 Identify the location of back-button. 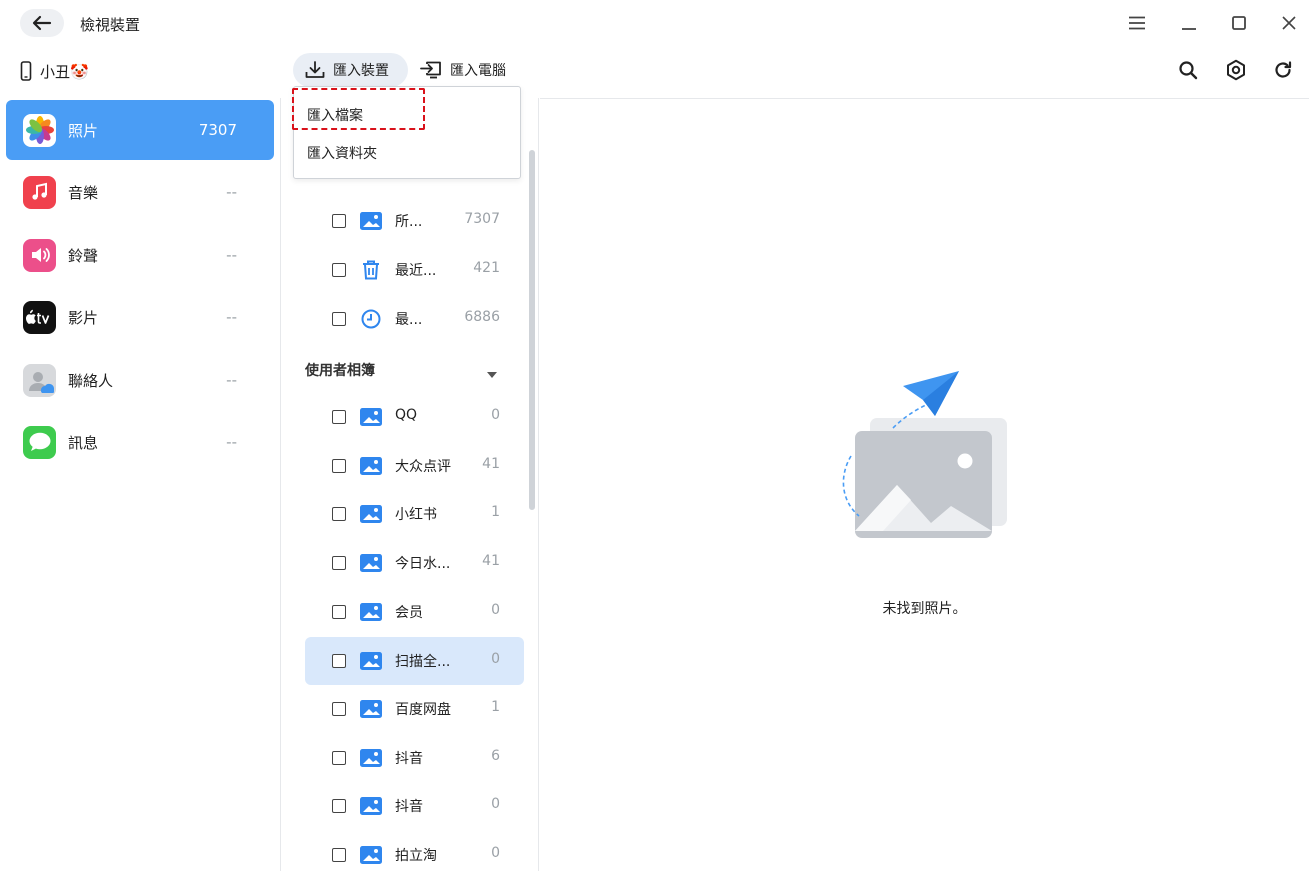
(42, 23).